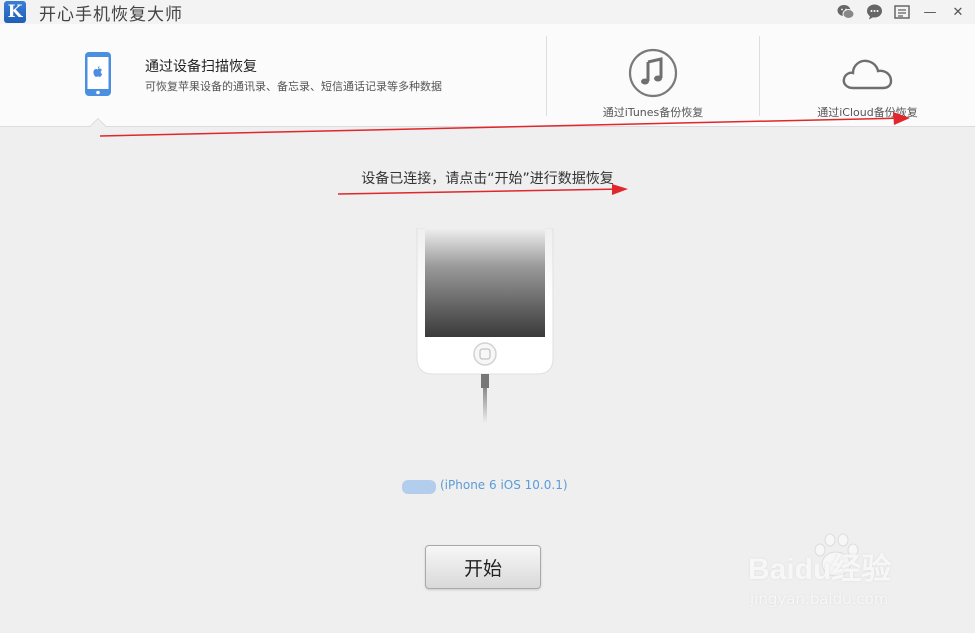  What do you see at coordinates (485, 325) in the screenshot?
I see `connected-iphone-illustration` at bounding box center [485, 325].